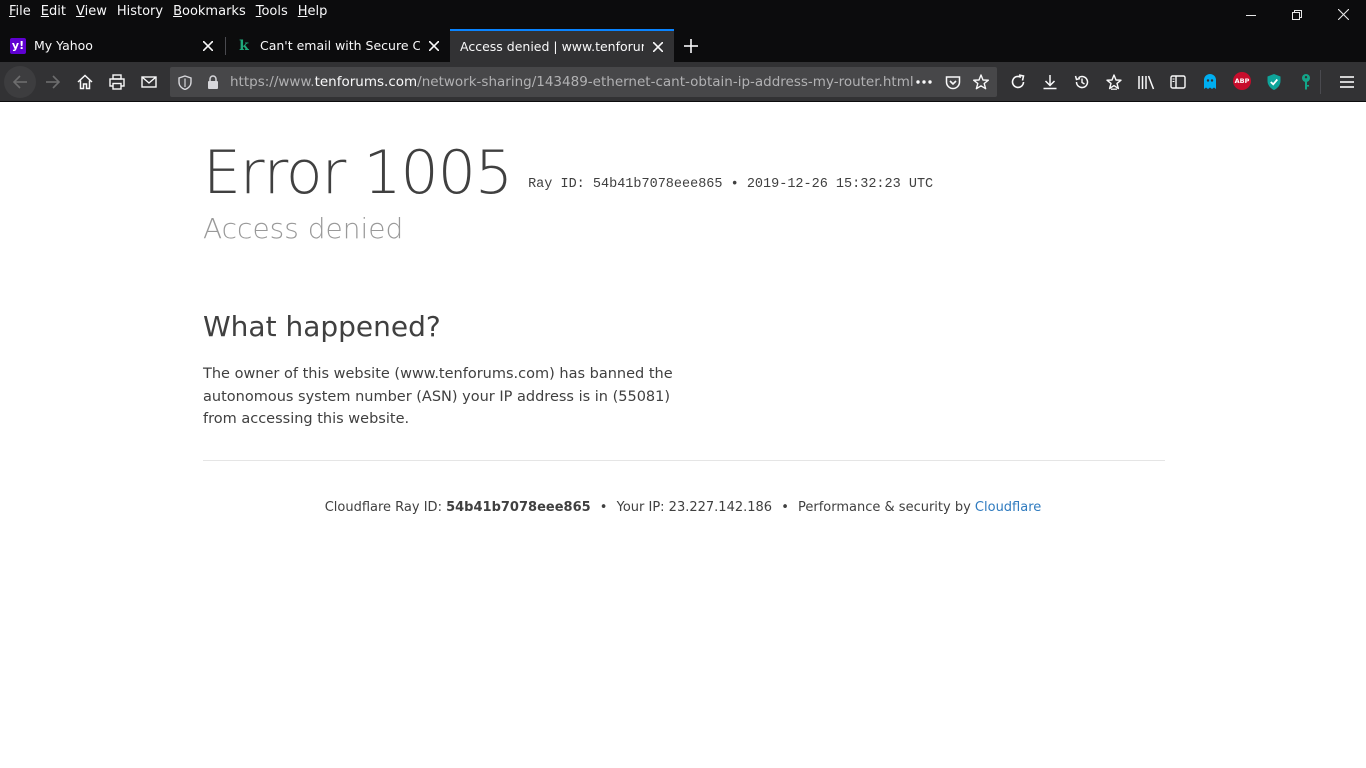  Describe the element at coordinates (981, 82) in the screenshot. I see `bookmark-star-icon` at that location.